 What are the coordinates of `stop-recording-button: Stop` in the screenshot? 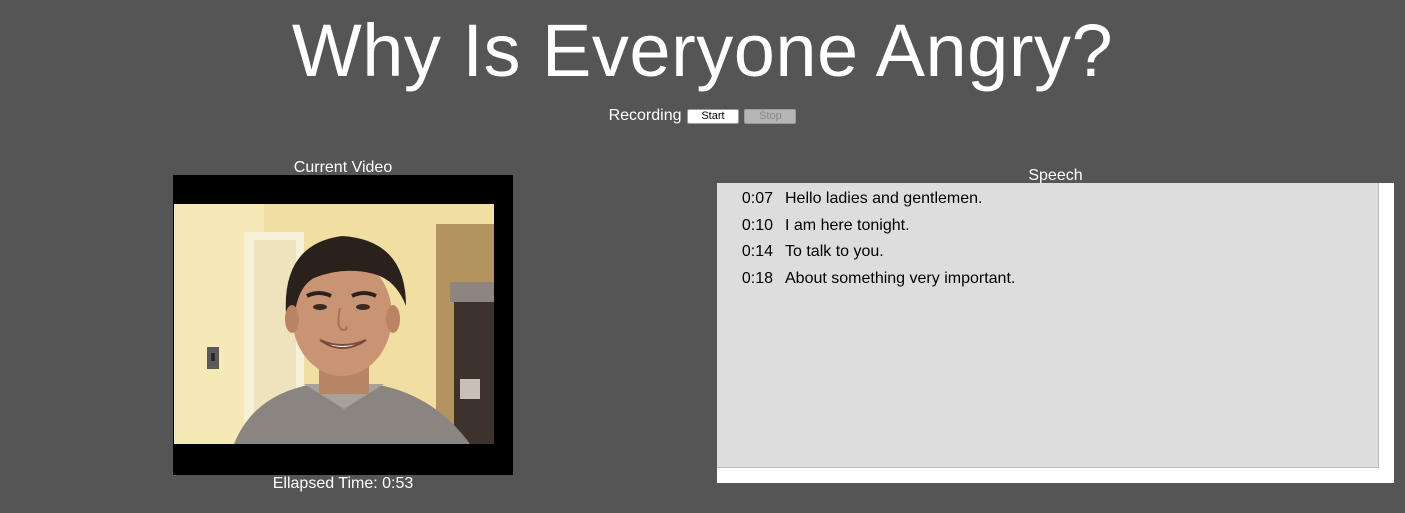 It's located at (770, 116).